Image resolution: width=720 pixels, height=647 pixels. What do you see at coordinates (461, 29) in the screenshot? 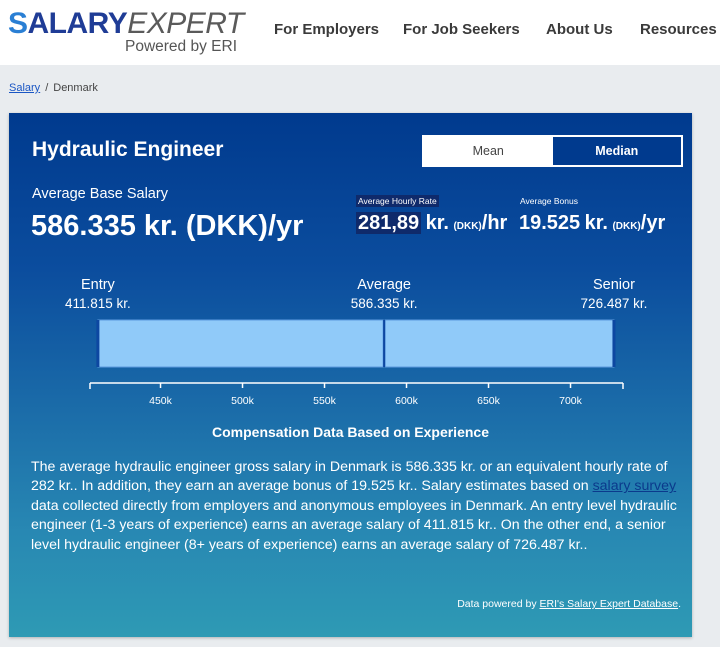
I see `nav-for-job-seekers: For Job Seekers` at bounding box center [461, 29].